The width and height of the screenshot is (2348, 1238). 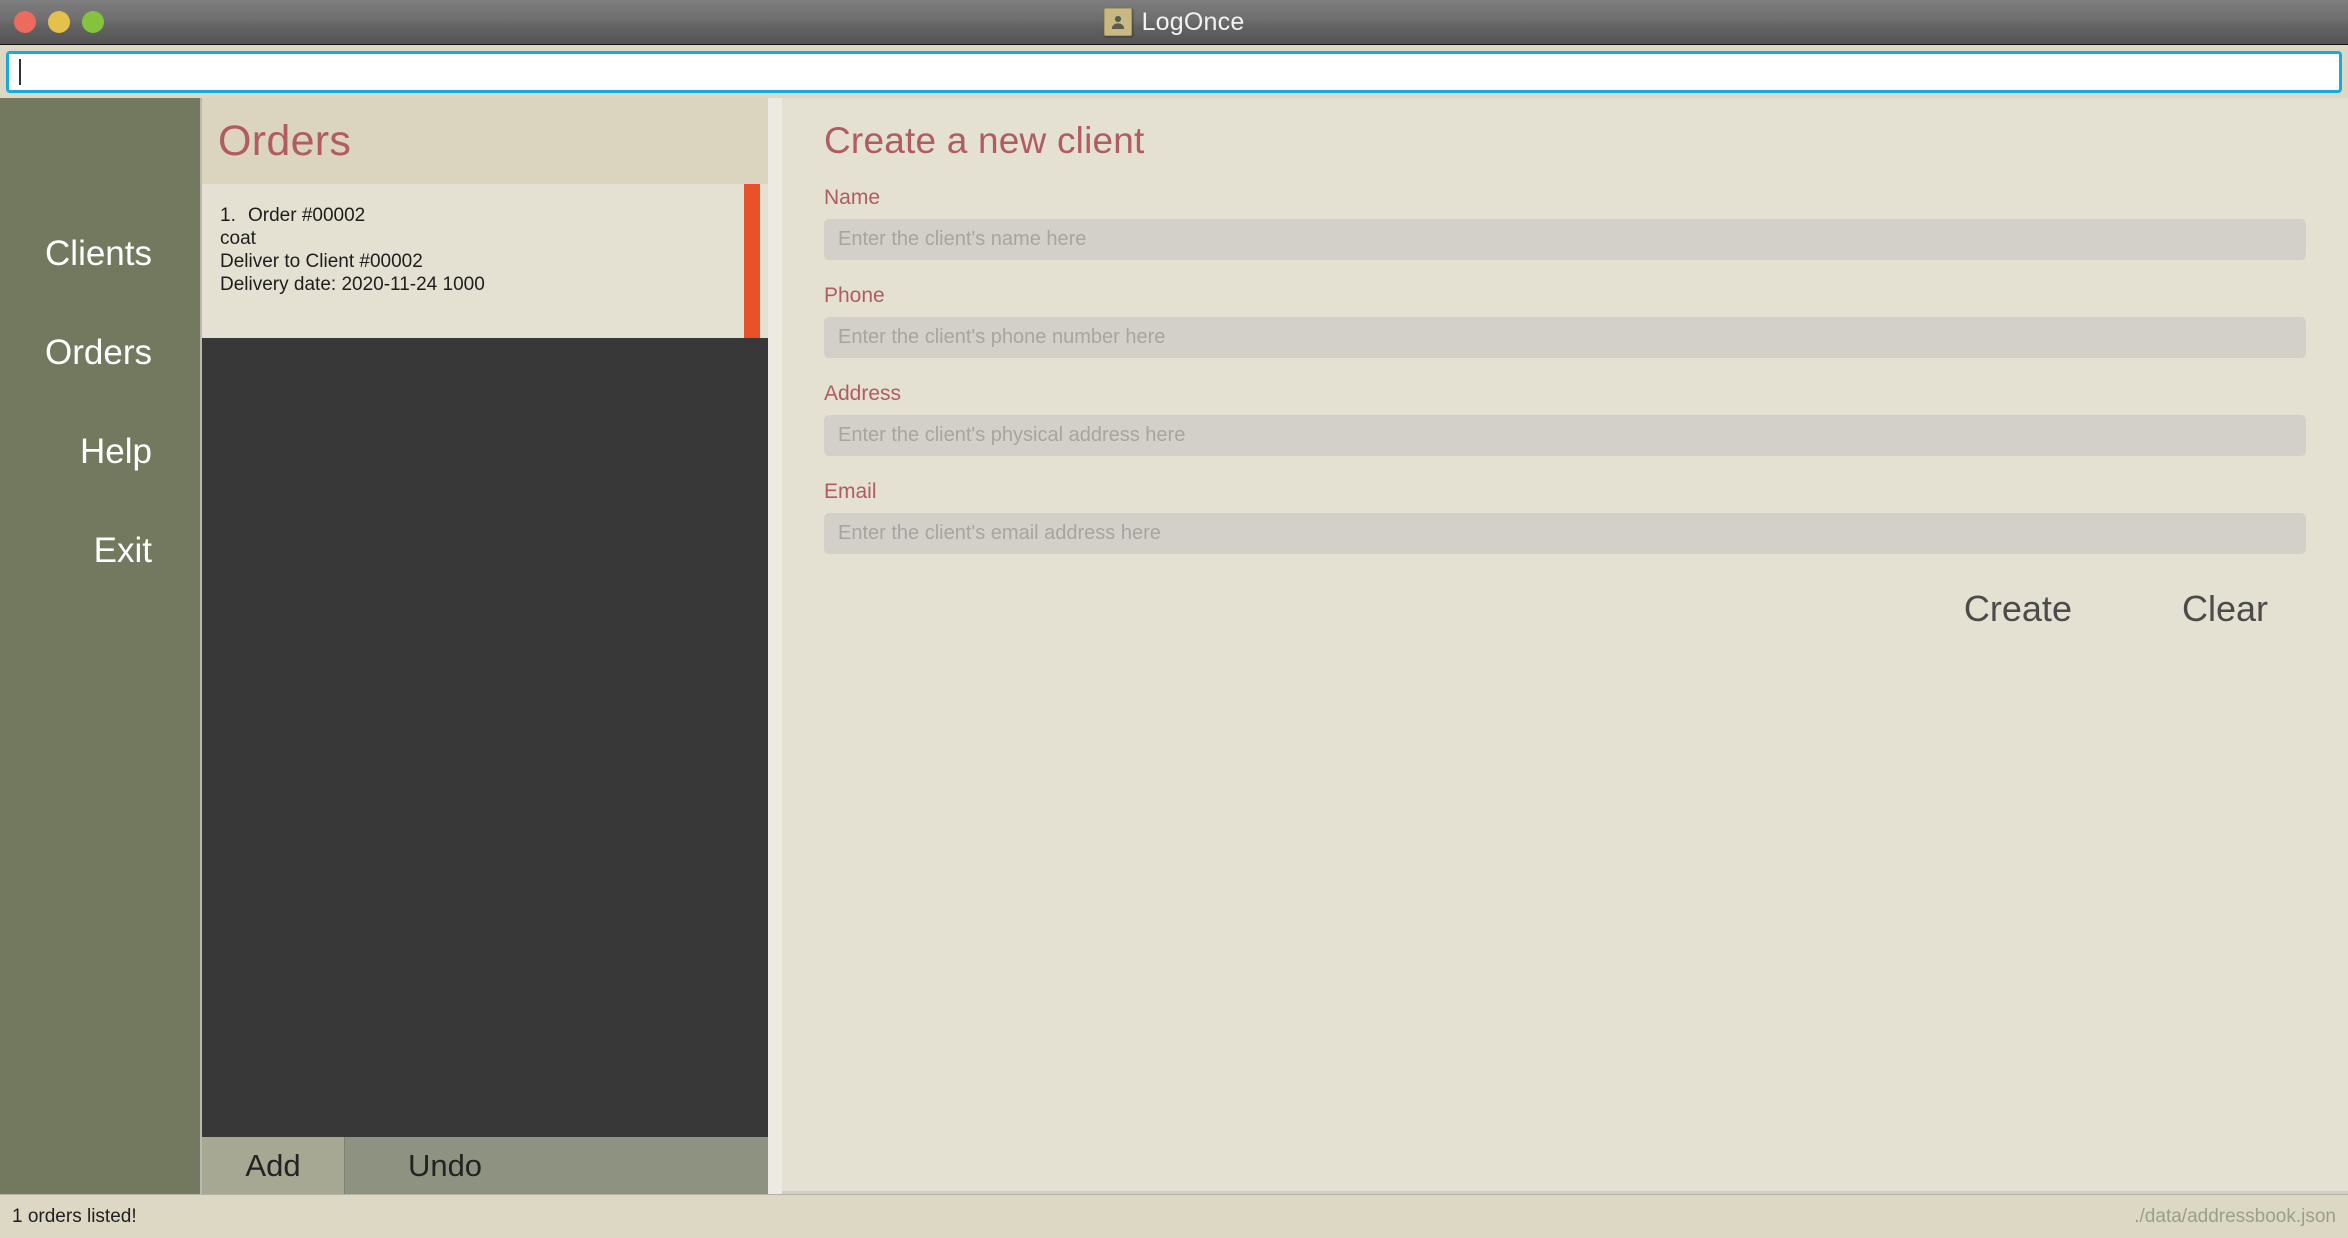 I want to click on name-field: Enter the client's name here, so click(x=1565, y=239).